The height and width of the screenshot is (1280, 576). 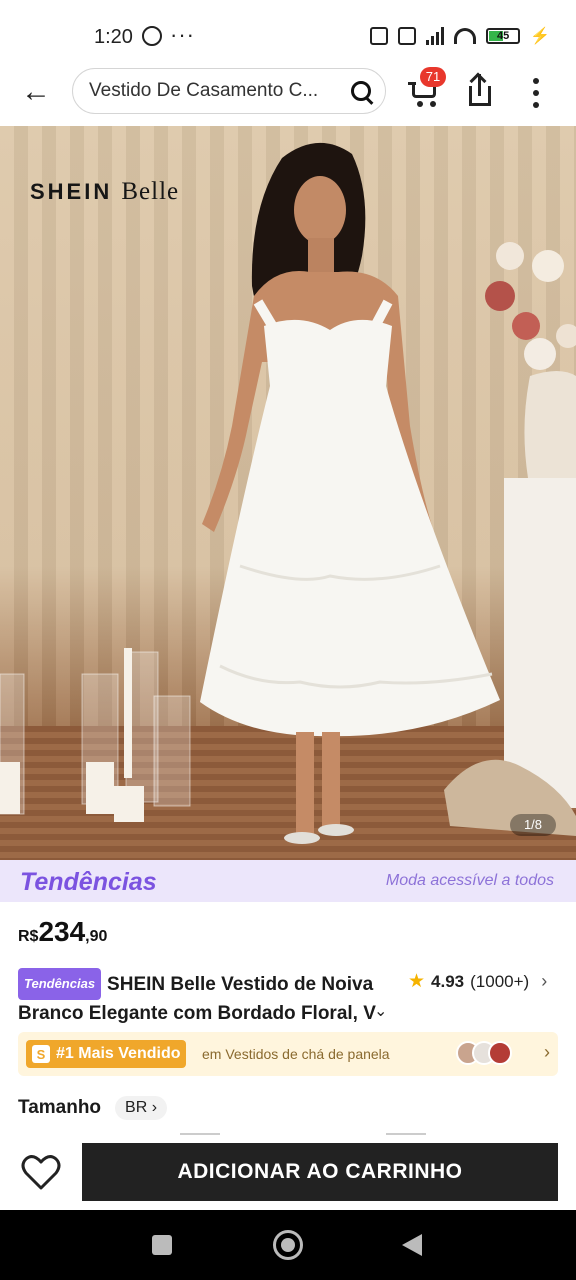 I want to click on status-icons: 45 ⚡, so click(x=460, y=36).